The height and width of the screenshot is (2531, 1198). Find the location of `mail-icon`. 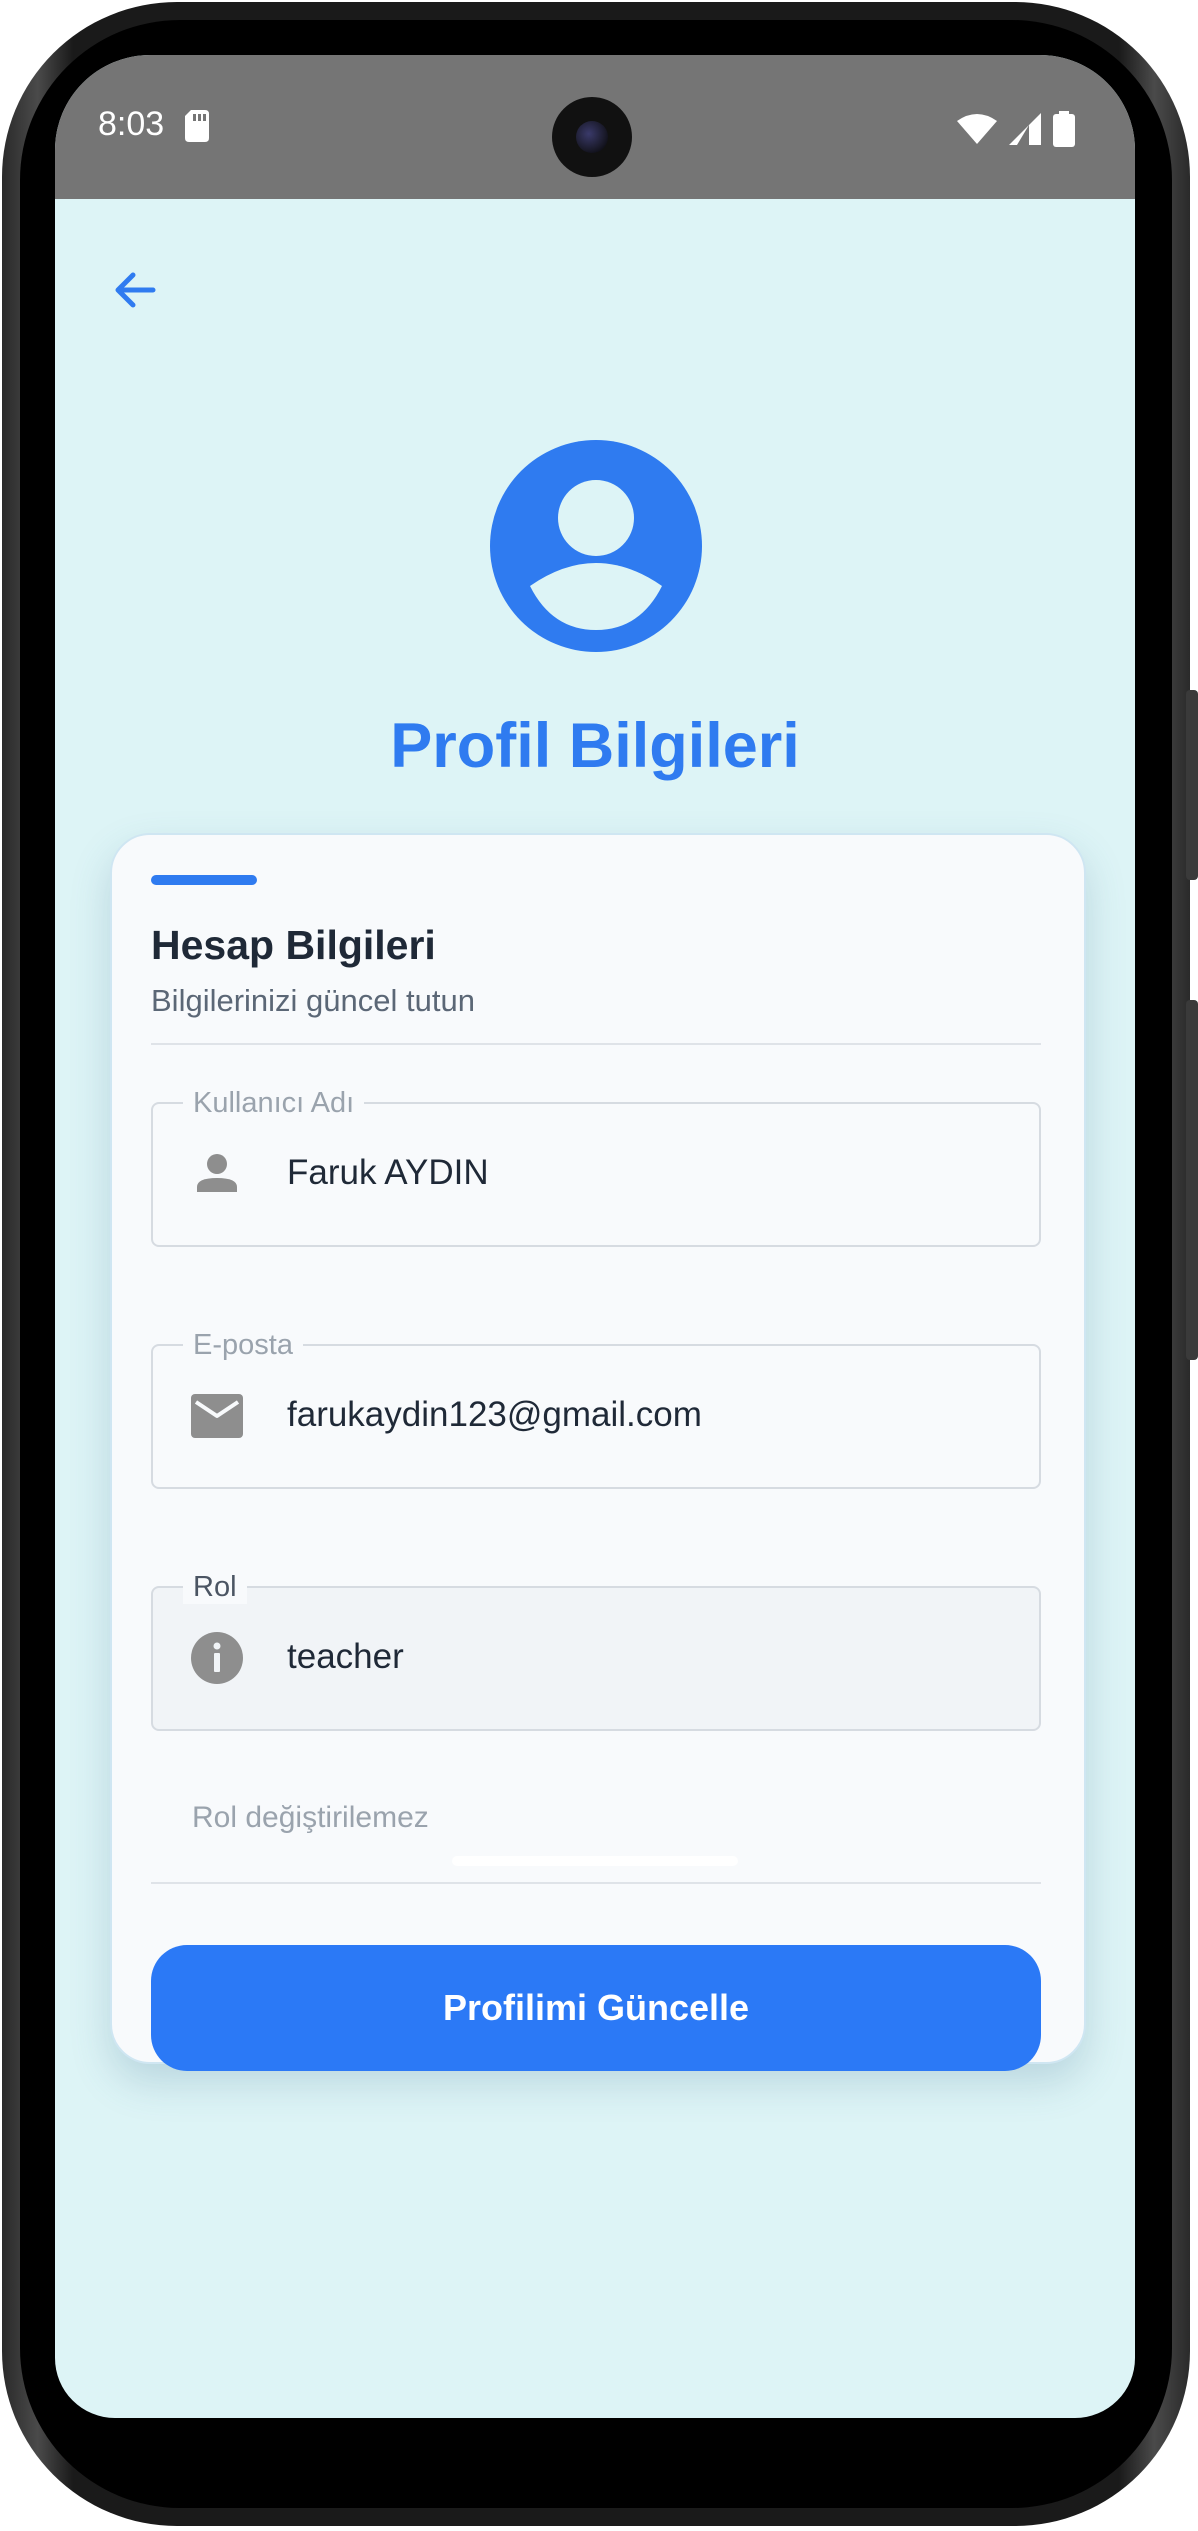

mail-icon is located at coordinates (217, 1416).